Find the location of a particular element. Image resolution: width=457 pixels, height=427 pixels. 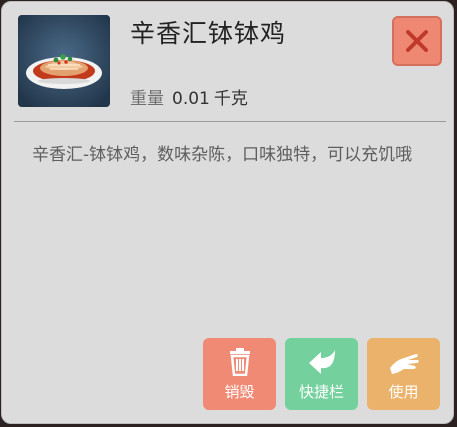

quickbar-button: 快捷栏 is located at coordinates (321, 374).